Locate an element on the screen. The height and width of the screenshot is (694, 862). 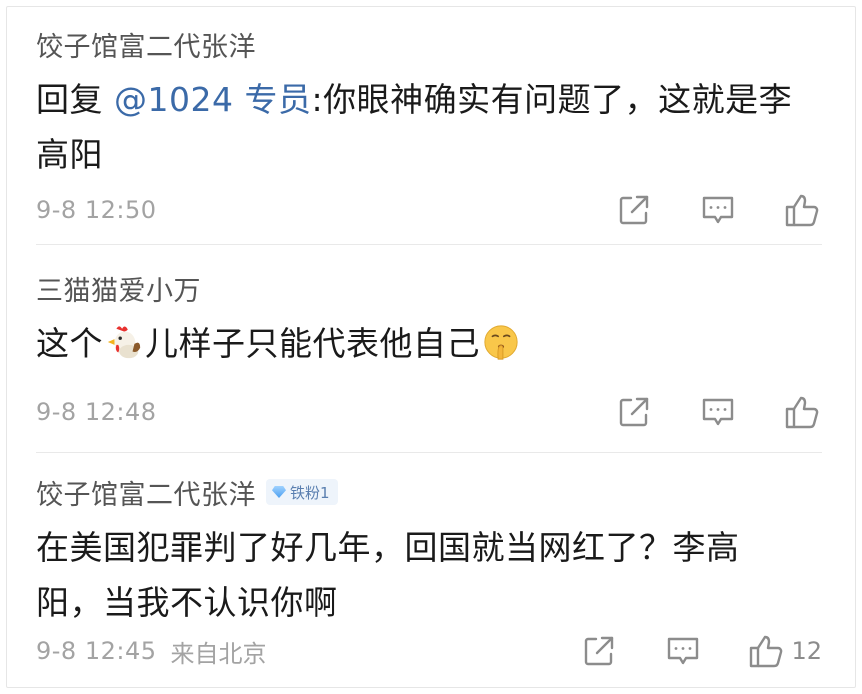
fan-badge-label: 铁粉1 is located at coordinates (310, 492).